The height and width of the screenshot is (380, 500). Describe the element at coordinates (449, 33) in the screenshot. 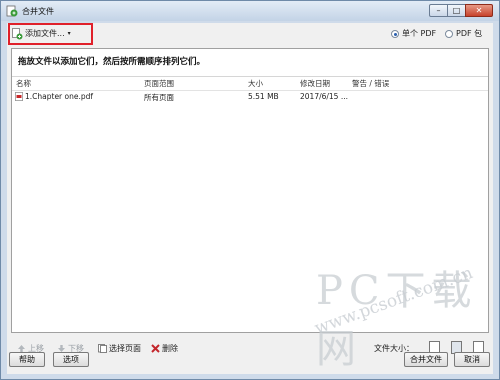

I see `radio-unchecked-icon` at that location.